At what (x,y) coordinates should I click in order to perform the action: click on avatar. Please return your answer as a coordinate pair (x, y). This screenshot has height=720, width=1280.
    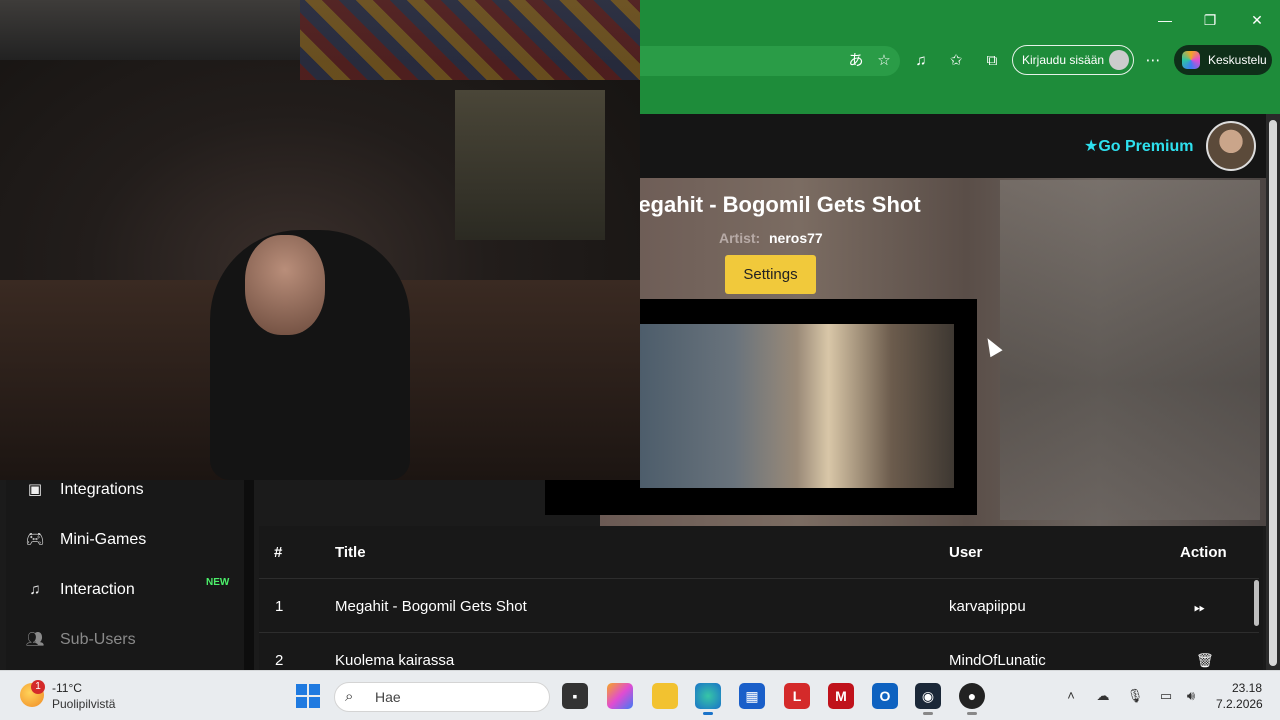
    Looking at the image, I should click on (1231, 146).